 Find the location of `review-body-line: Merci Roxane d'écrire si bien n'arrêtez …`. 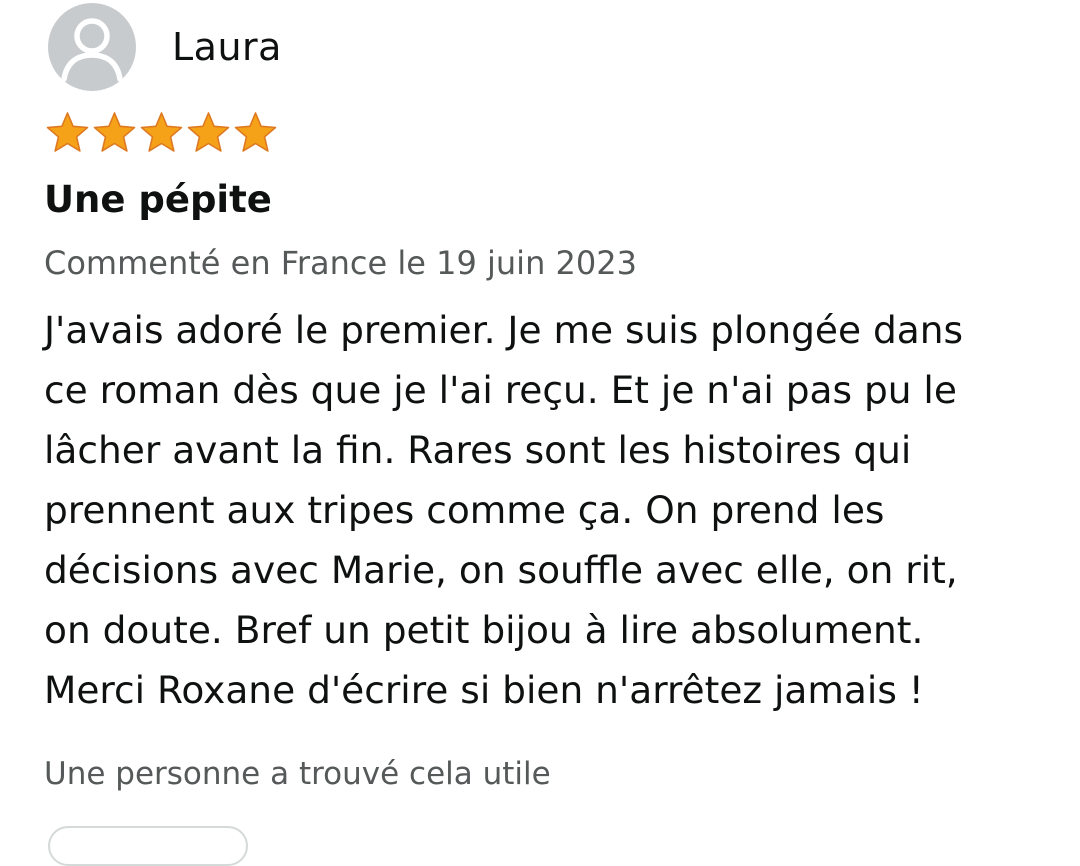

review-body-line: Merci Roxane d'écrire si bien n'arrêtez … is located at coordinates (484, 690).